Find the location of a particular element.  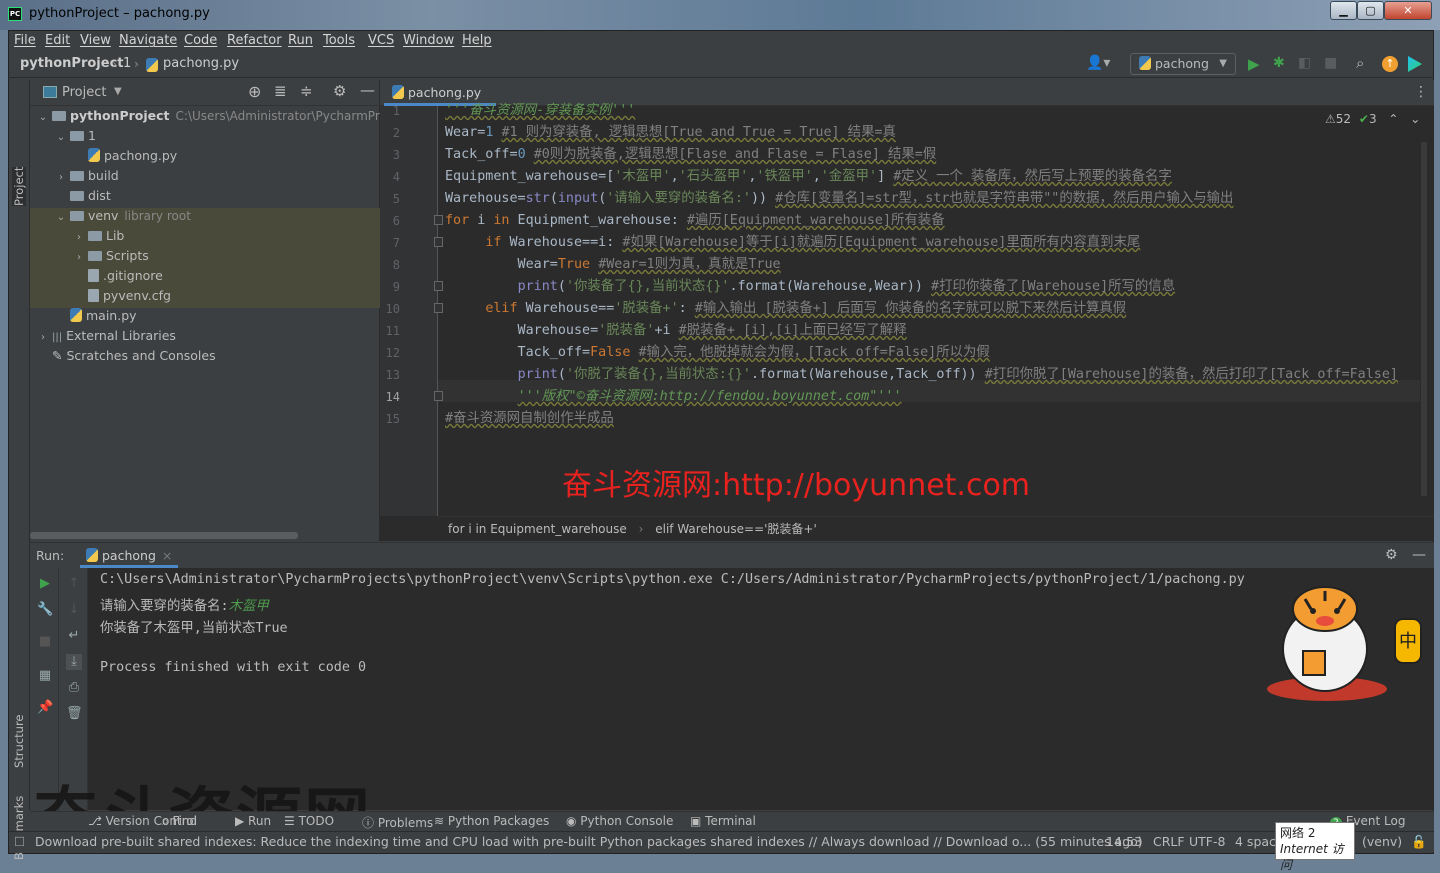

tree-item: .gitignore is located at coordinates (205, 276).